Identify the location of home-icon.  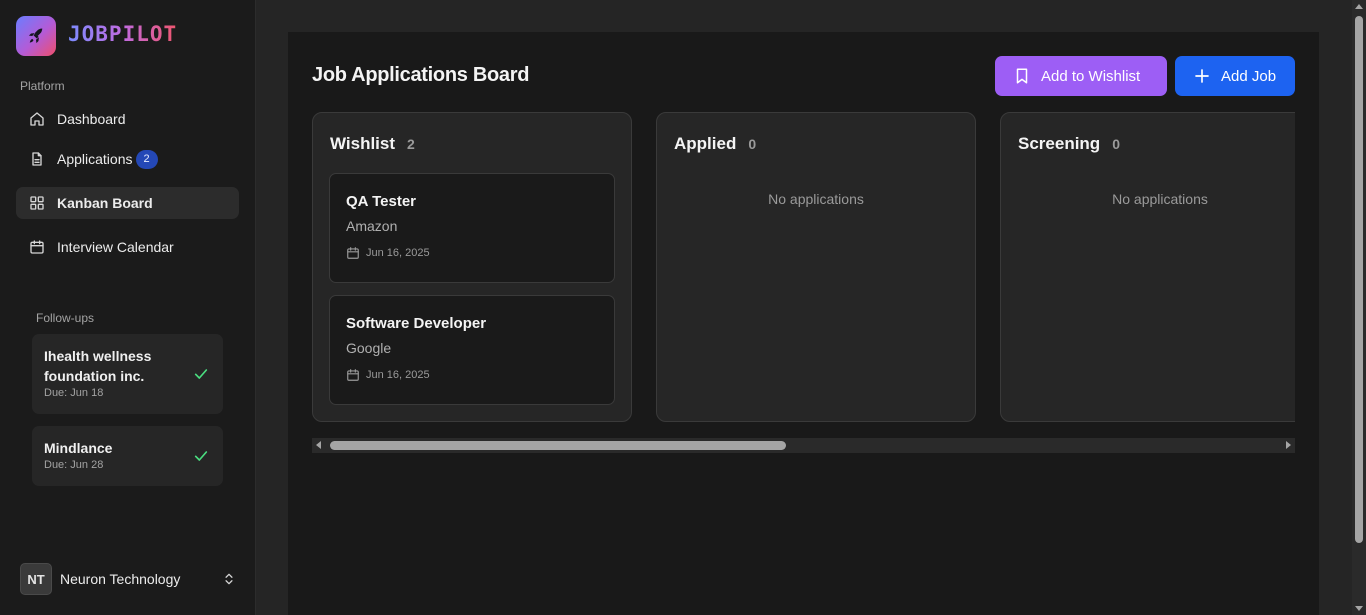
(37, 119).